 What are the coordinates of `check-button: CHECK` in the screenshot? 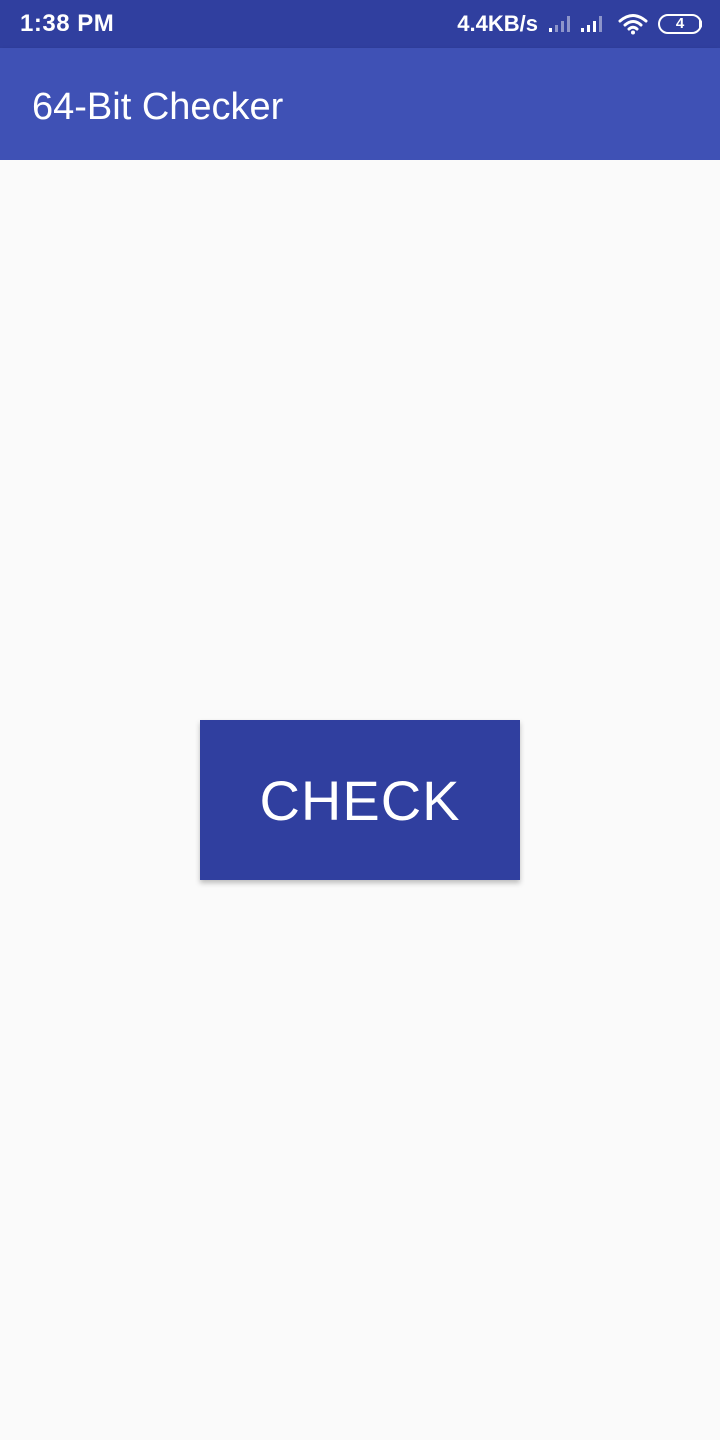 It's located at (360, 800).